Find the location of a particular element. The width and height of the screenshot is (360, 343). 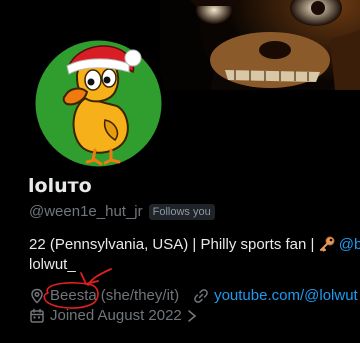

bio-mention-link: @be is located at coordinates (349, 244).